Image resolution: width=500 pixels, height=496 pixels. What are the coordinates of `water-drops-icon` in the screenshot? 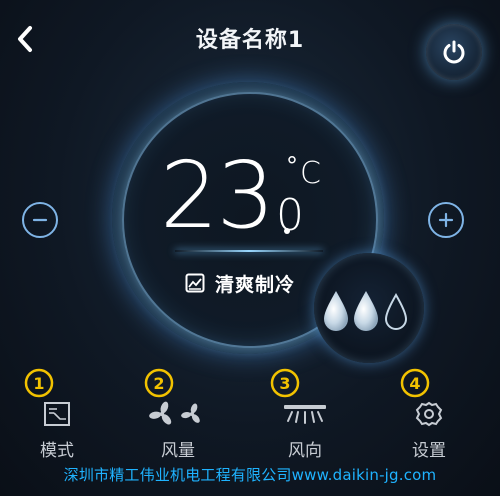 It's located at (366, 311).